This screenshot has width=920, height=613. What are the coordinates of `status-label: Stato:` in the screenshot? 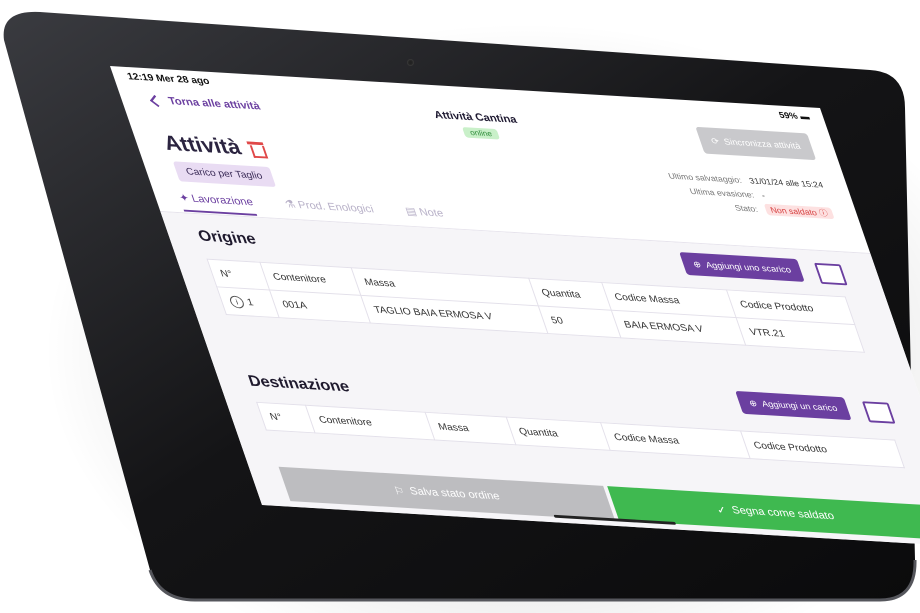 It's located at (746, 208).